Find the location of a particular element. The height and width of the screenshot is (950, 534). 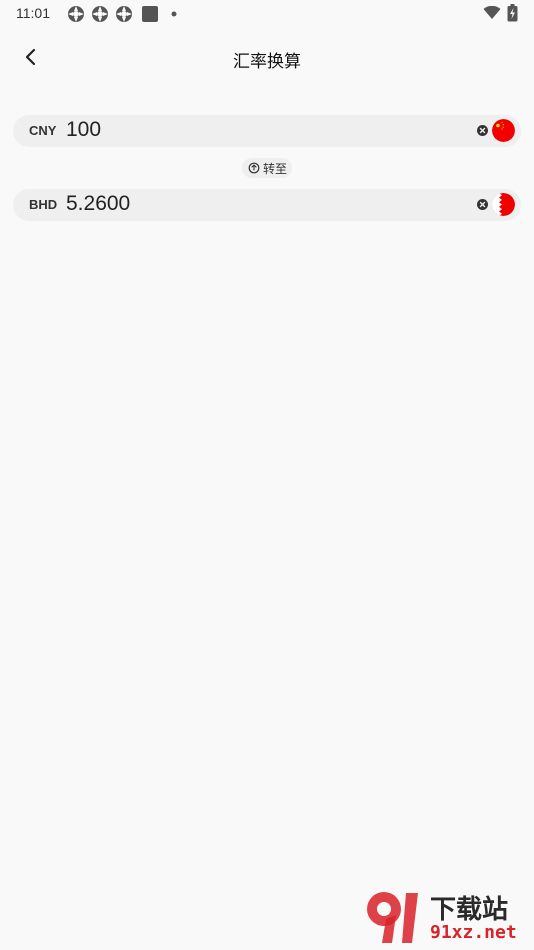

swap-icon is located at coordinates (254, 168).